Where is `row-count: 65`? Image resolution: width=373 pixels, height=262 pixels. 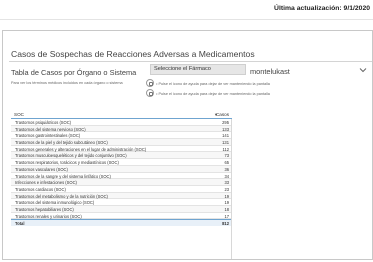
row-count: 65 is located at coordinates (226, 163).